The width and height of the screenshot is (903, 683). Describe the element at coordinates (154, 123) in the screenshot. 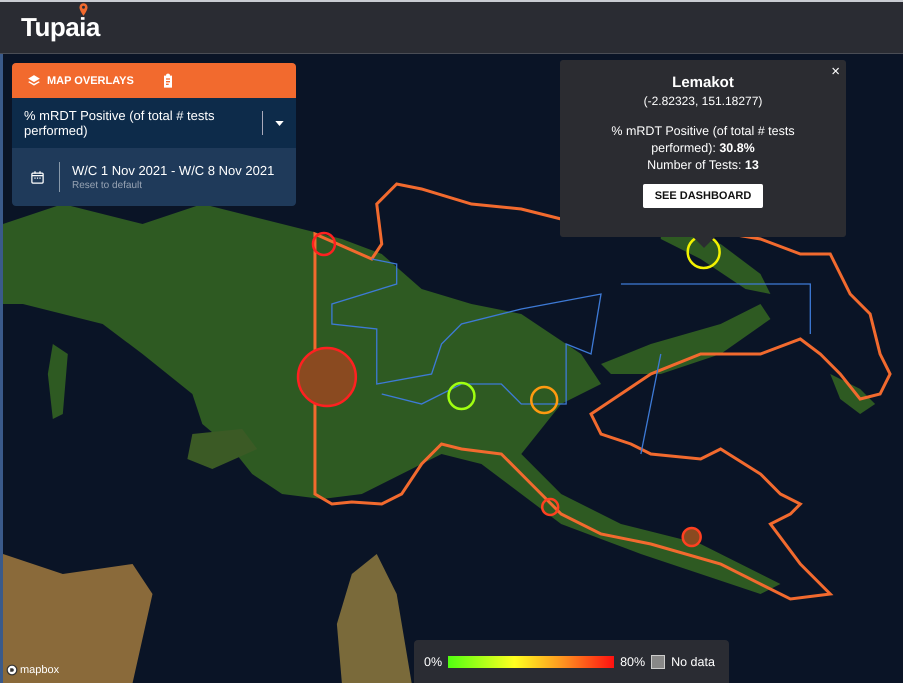

I see `overlay-dropdown: % mRDT Positive (of total # tests performed)` at that location.